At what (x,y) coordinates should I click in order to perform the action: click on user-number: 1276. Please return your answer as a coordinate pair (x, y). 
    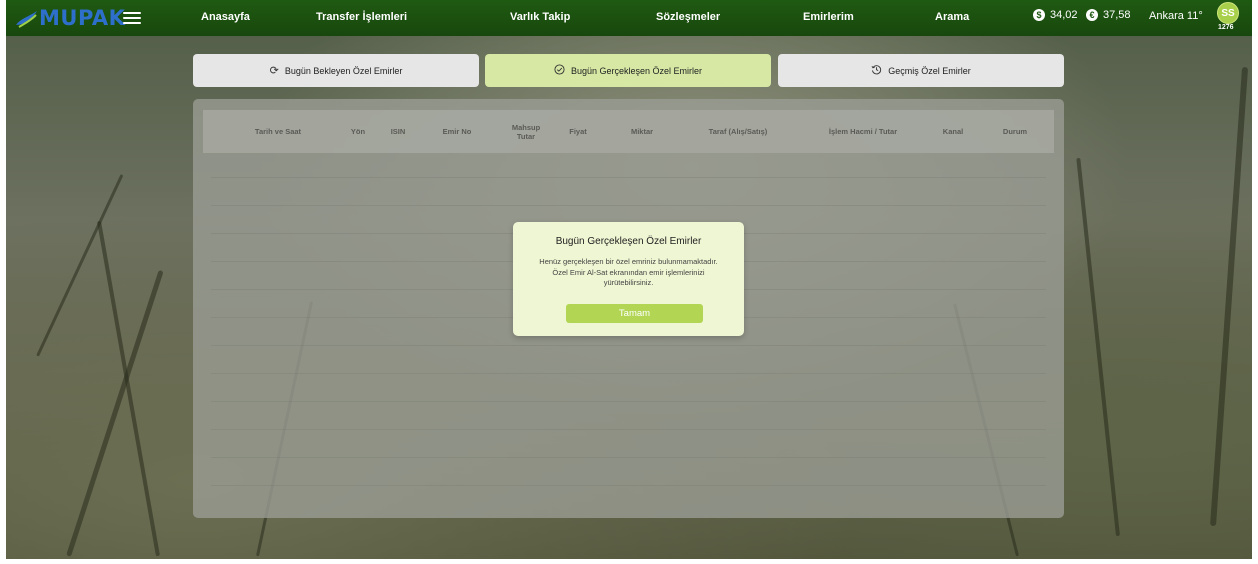
    Looking at the image, I should click on (1226, 27).